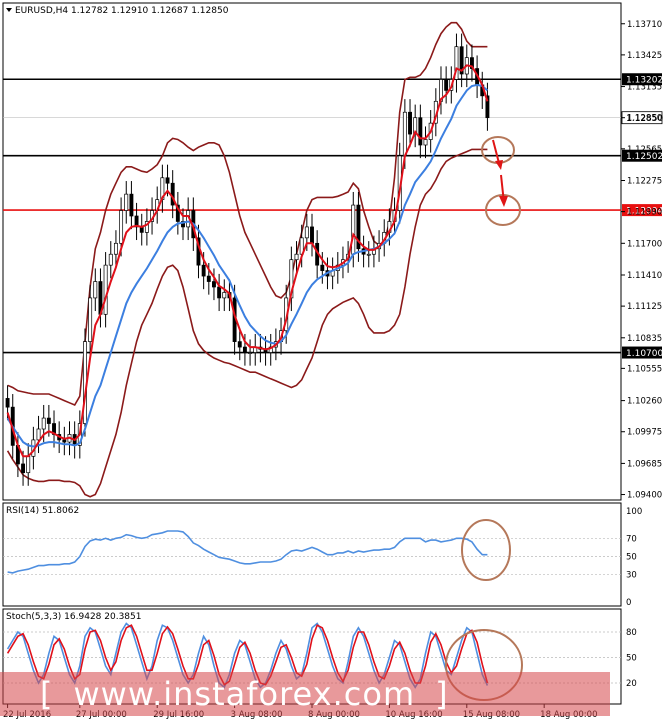  Describe the element at coordinates (644, 150) in the screenshot. I see `y-tick-label-4: 1.12565` at that location.